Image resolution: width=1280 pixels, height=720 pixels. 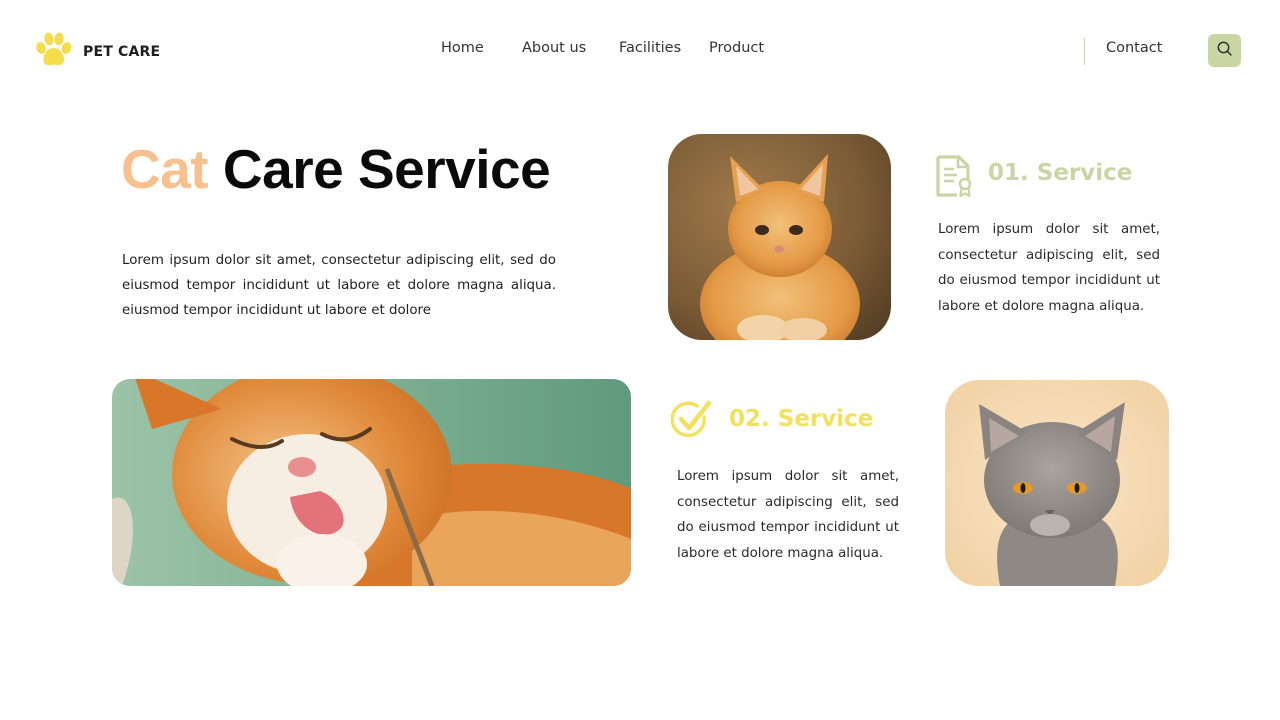 I want to click on search-icon, so click(x=1224, y=50).